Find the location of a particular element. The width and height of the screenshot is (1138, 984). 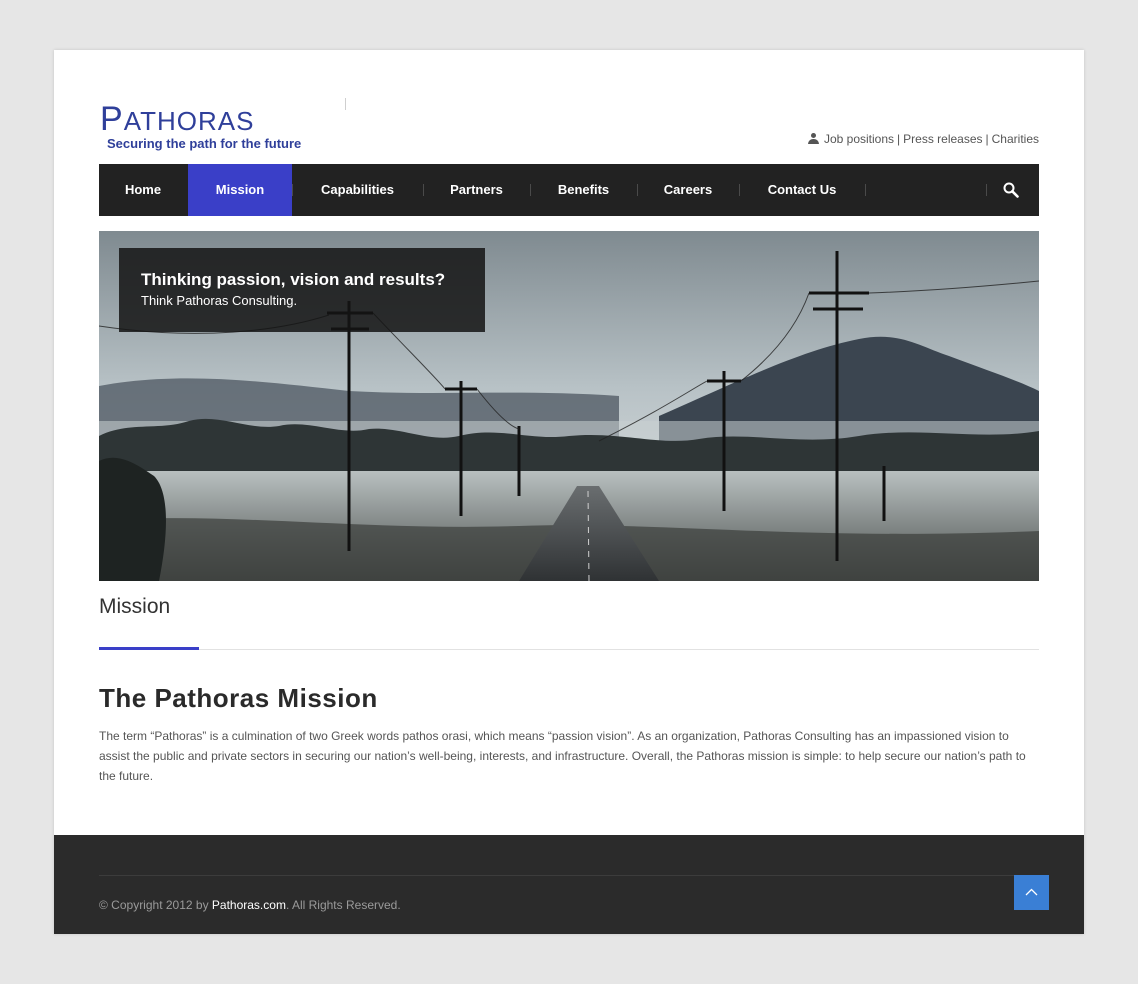

nav-item-mission: Mission is located at coordinates (240, 190).